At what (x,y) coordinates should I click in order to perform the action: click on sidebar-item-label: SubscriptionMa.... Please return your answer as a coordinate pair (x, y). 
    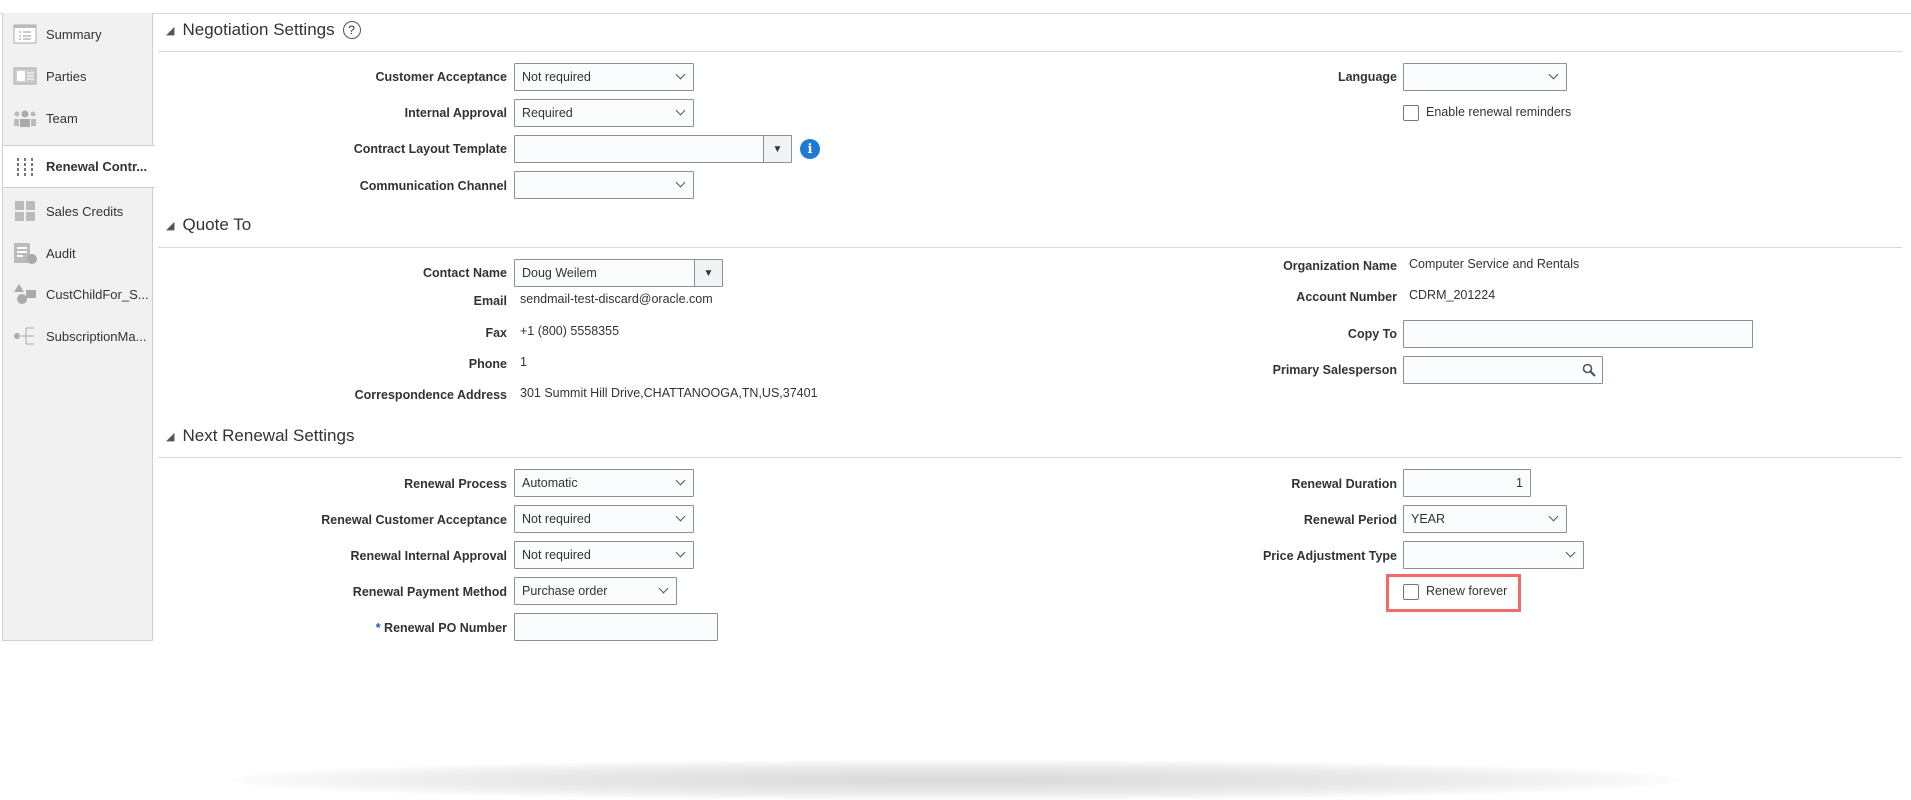
    Looking at the image, I should click on (96, 336).